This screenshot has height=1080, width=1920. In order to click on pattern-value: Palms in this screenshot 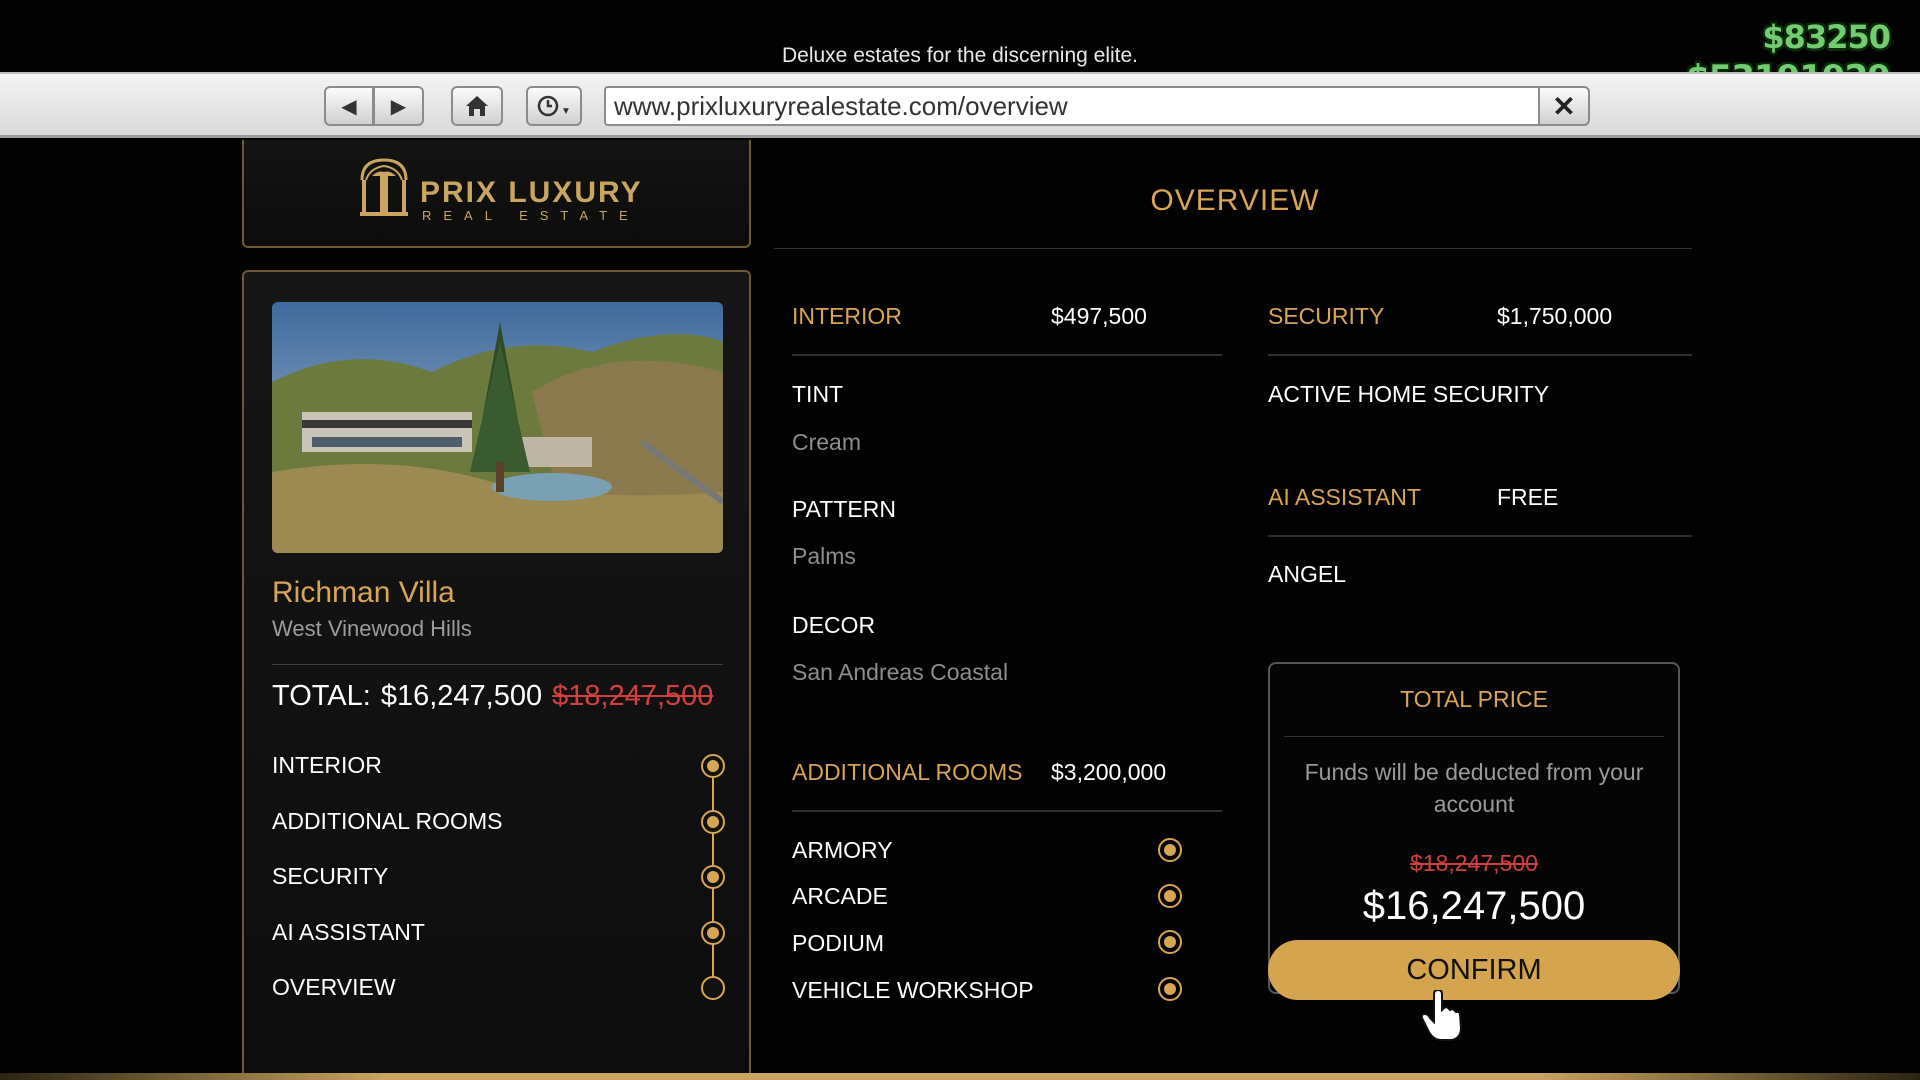, I will do `click(824, 556)`.